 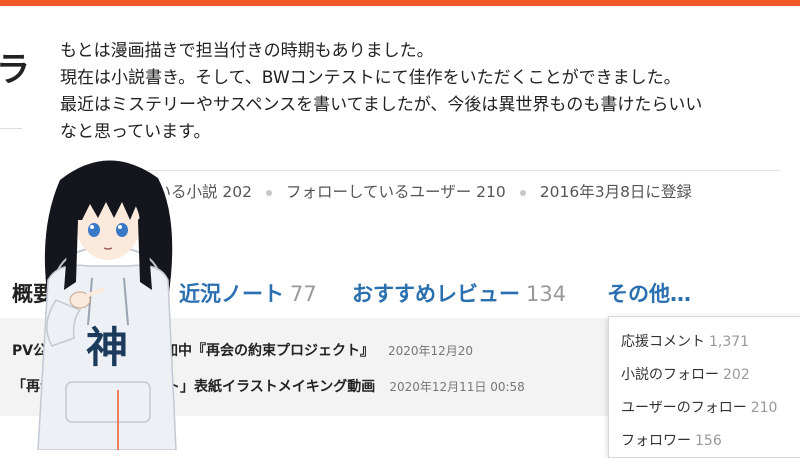 I want to click on bio-line: 現在は小説書き。そして、BWコンテストにて佳作をいただくことができました。, so click(x=370, y=78).